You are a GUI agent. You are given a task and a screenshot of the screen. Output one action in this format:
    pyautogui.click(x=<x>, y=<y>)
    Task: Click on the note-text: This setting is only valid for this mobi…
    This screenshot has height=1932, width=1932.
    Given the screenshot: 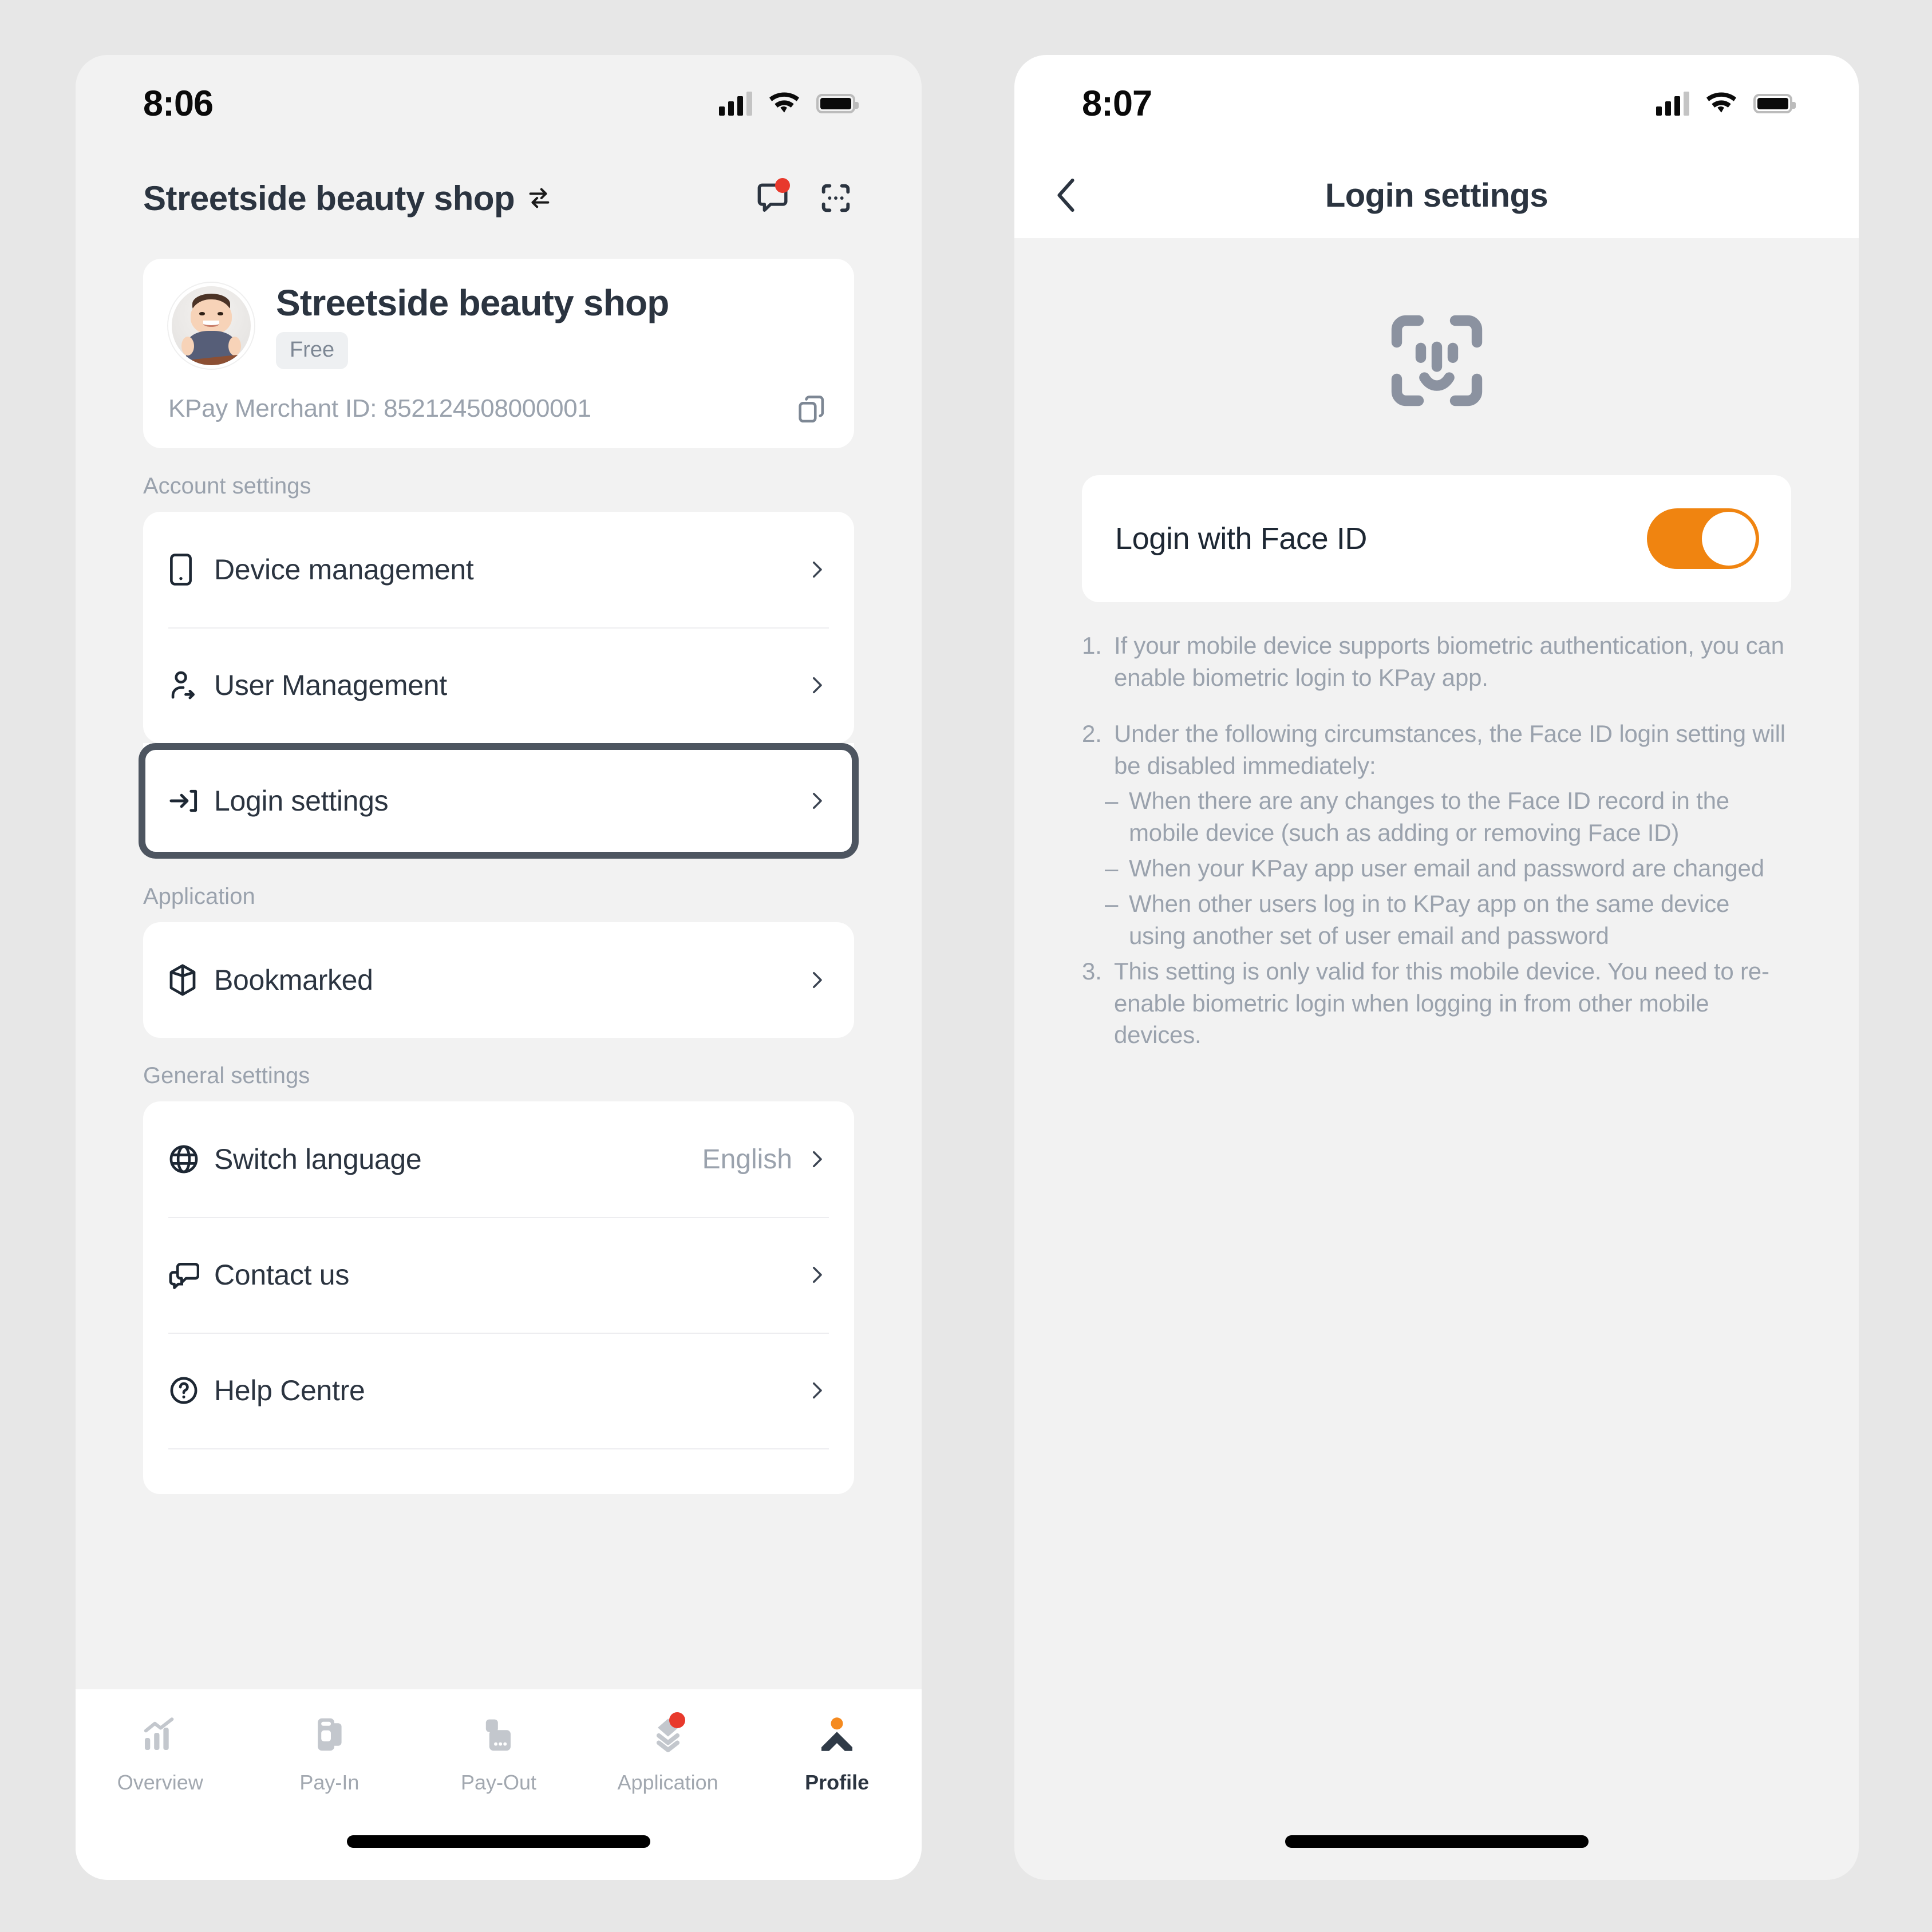 What is the action you would take?
    pyautogui.click(x=1441, y=1003)
    